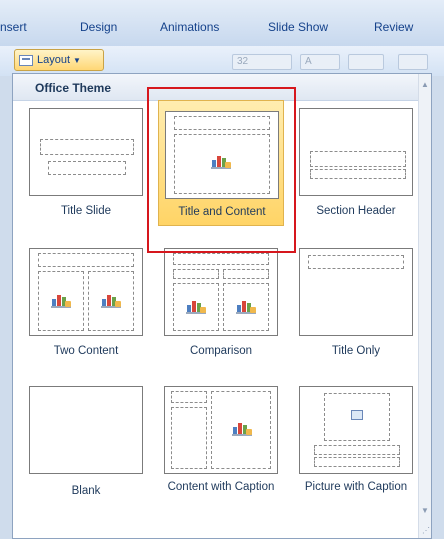  Describe the element at coordinates (86, 211) in the screenshot. I see `layout-label: Title Slide` at that location.